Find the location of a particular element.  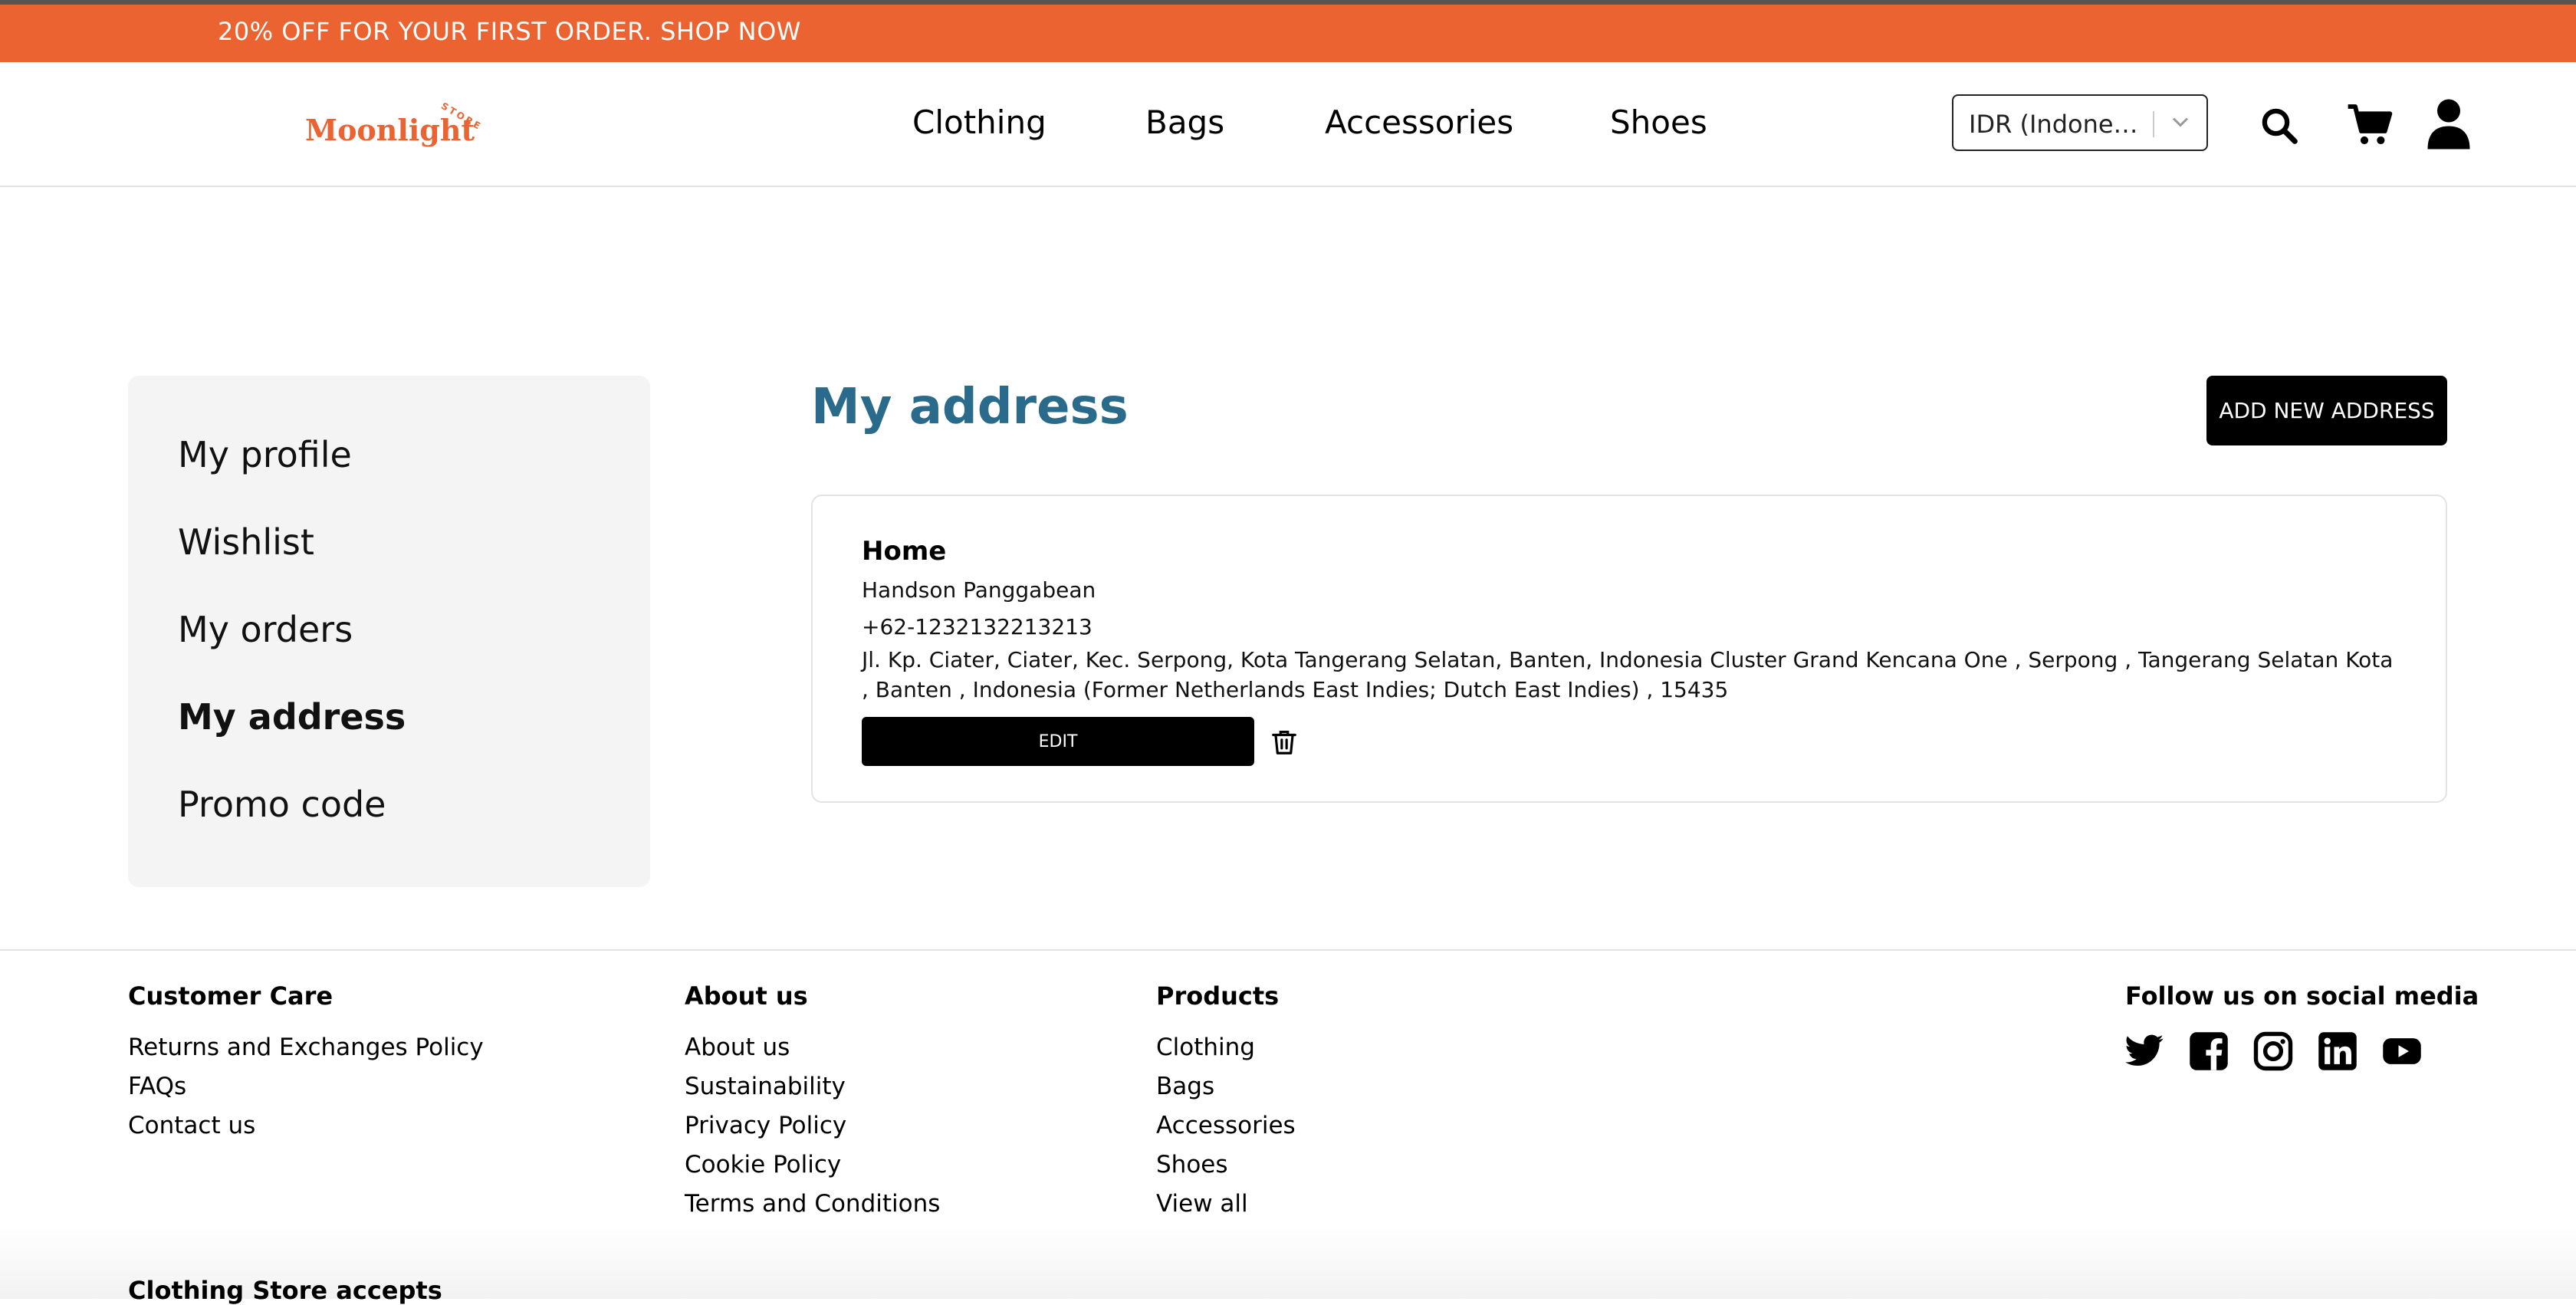

footer-link-cookie: Cookie Policy is located at coordinates (763, 1164).